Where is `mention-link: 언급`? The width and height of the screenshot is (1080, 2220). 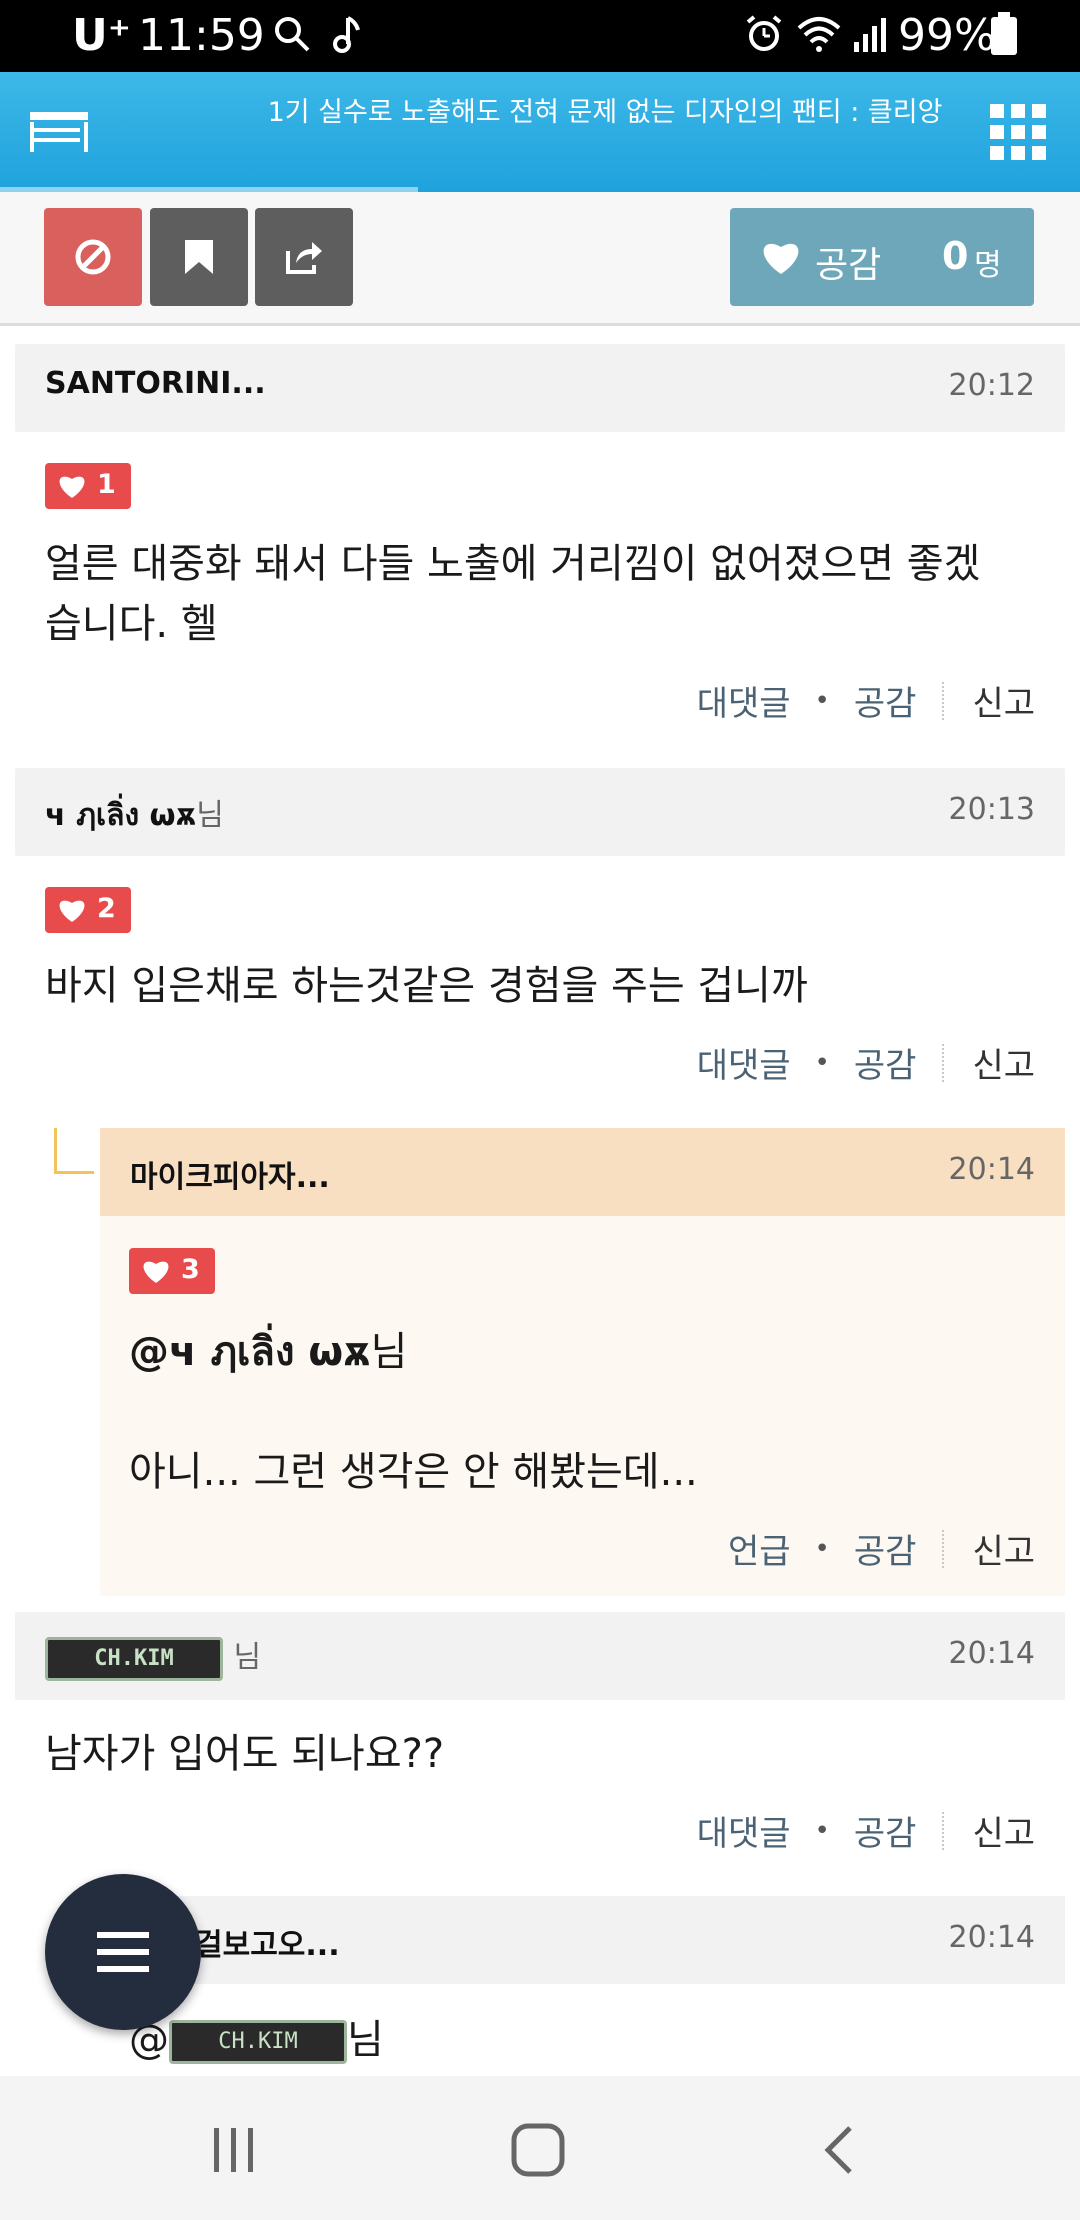
mention-link: 언급 is located at coordinates (759, 1548).